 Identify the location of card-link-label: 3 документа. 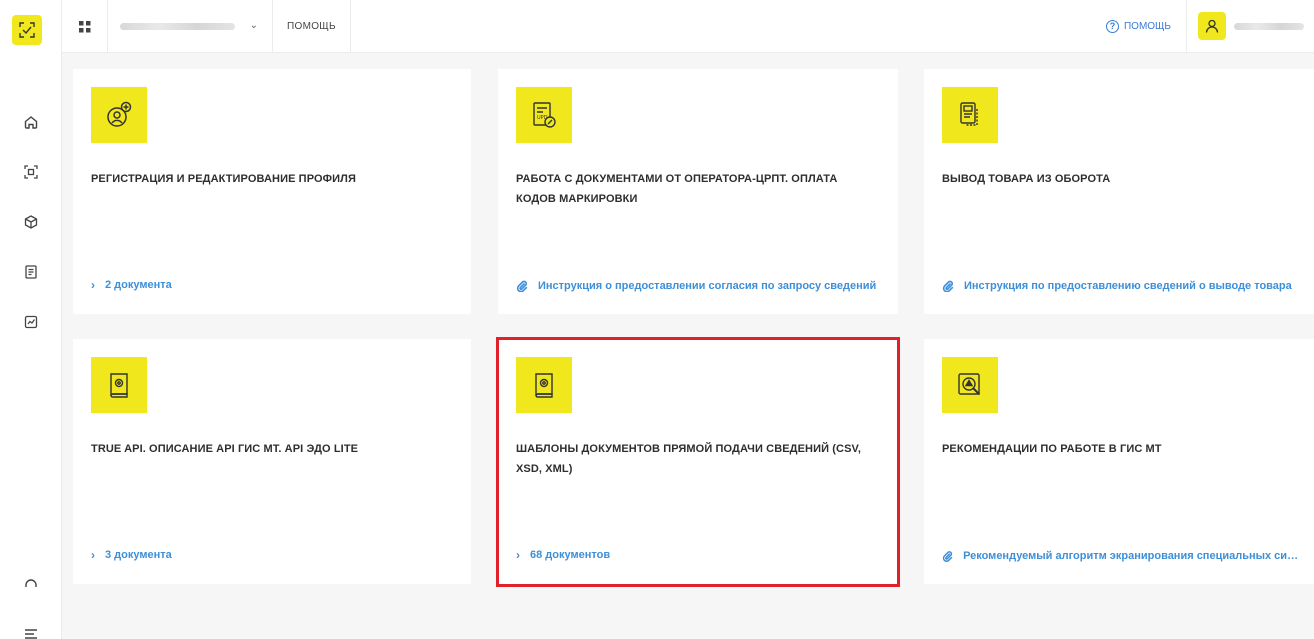
(138, 555).